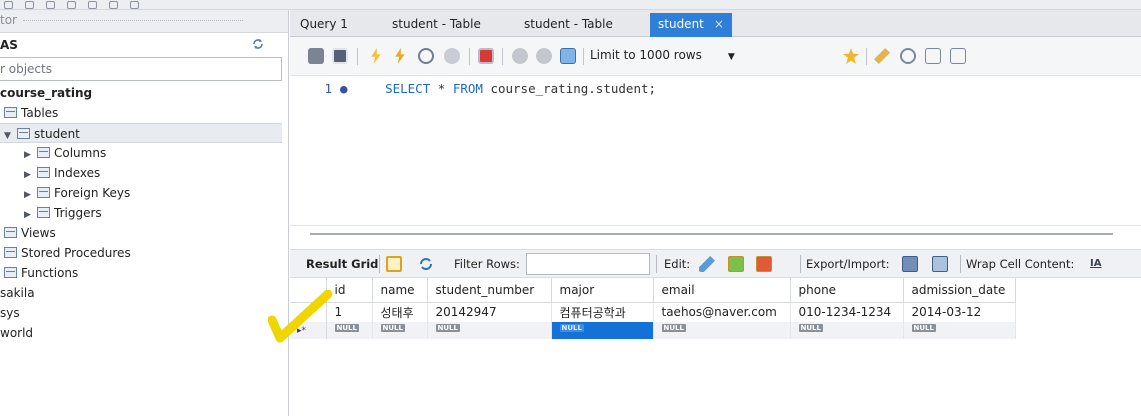 The image size is (1141, 416). I want to click on magnifier-explain-icon, so click(426, 56).